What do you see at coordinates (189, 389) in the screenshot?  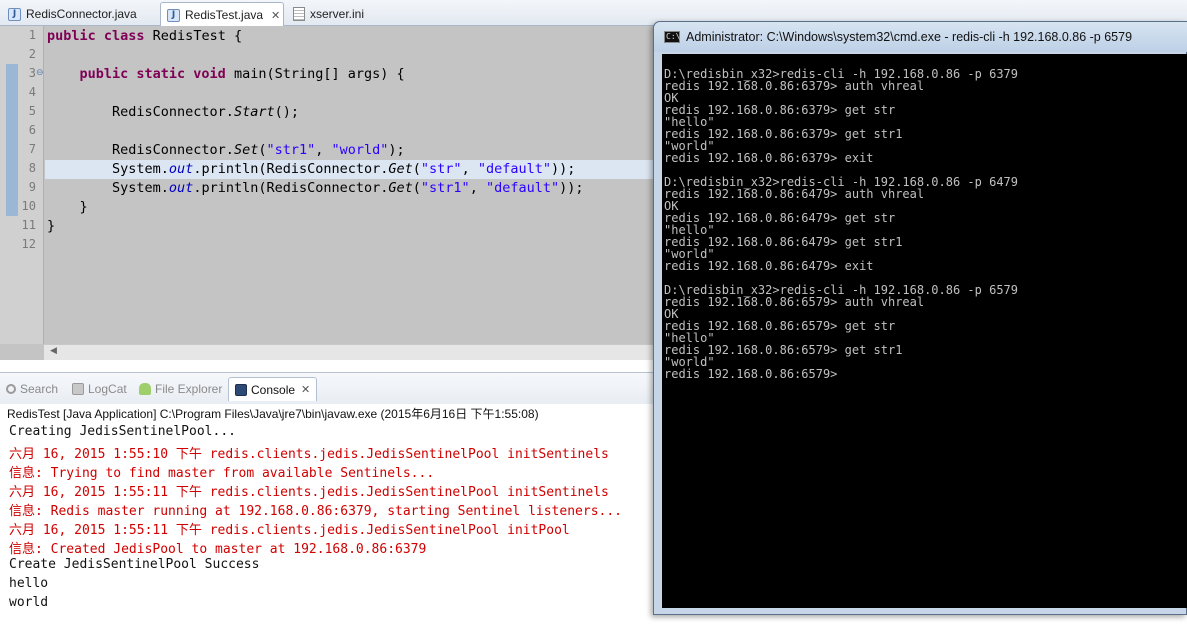 I see `tab-label: File Explorer` at bounding box center [189, 389].